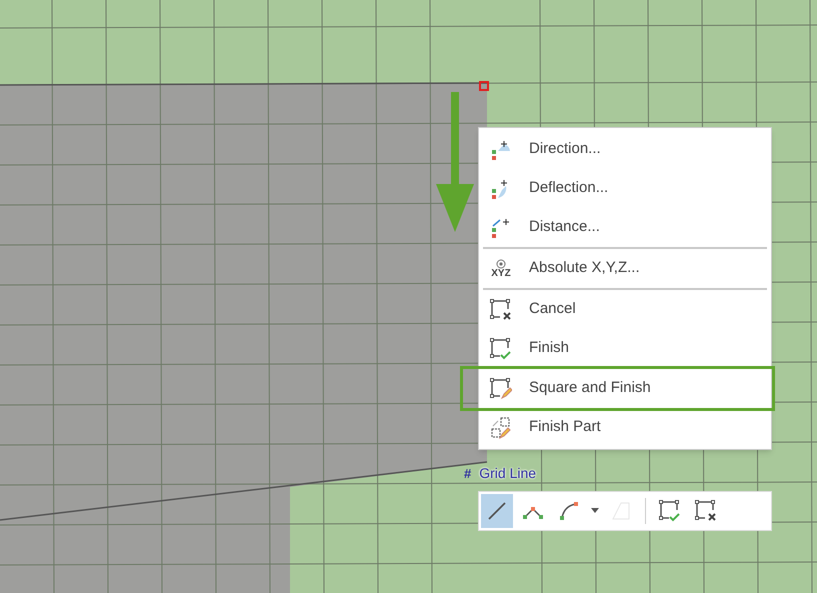 The height and width of the screenshot is (593, 817). What do you see at coordinates (501, 389) in the screenshot?
I see `frame-pencil-icon` at bounding box center [501, 389].